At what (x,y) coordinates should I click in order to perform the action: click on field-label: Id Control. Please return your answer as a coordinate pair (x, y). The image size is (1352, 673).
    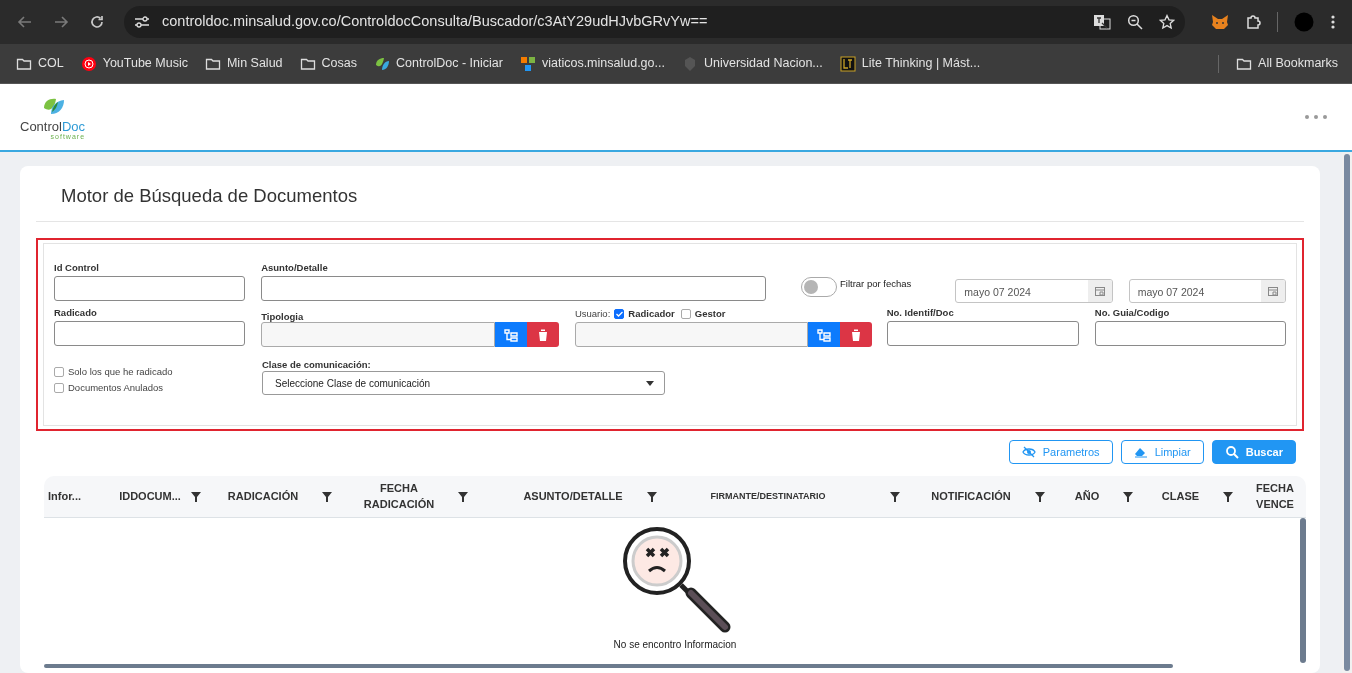
    Looking at the image, I should click on (77, 268).